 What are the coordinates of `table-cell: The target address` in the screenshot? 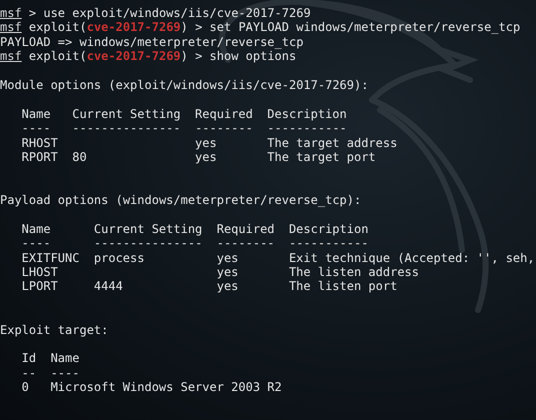 It's located at (332, 143).